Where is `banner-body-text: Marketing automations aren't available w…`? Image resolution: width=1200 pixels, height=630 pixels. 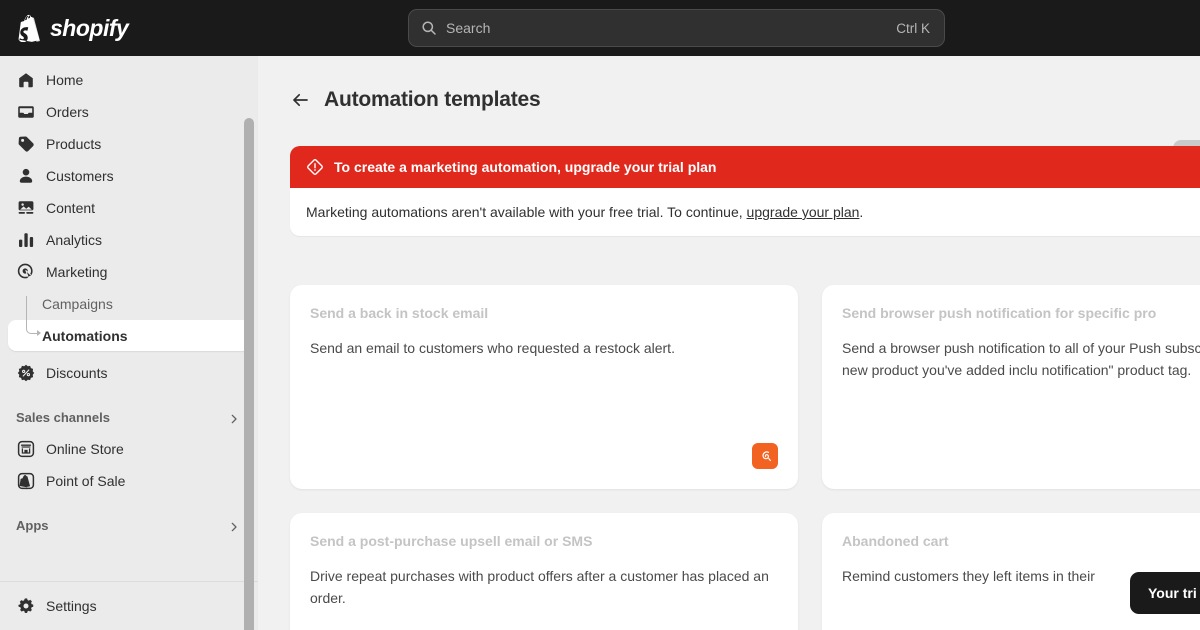 banner-body-text: Marketing automations aren't available w… is located at coordinates (526, 212).